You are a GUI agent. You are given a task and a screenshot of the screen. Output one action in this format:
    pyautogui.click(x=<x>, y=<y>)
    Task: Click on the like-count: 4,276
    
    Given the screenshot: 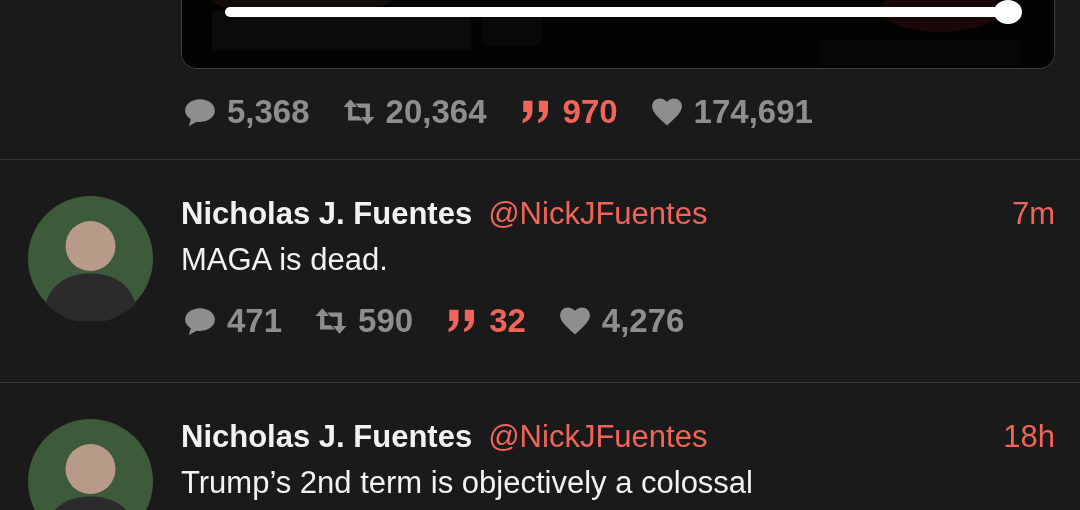 What is the action you would take?
    pyautogui.click(x=620, y=321)
    